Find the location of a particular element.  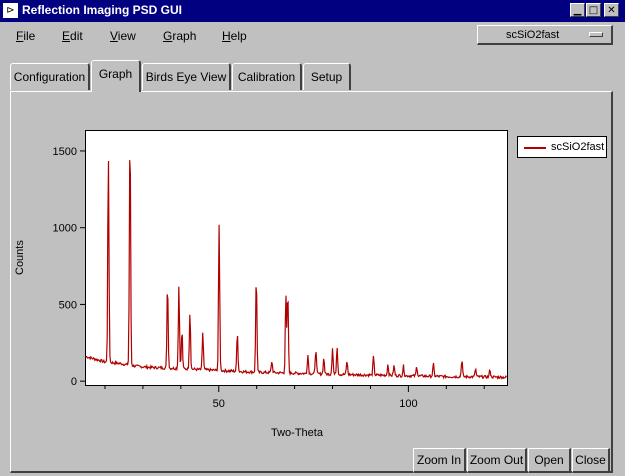

y-axis-label: Counts is located at coordinates (20, 257).